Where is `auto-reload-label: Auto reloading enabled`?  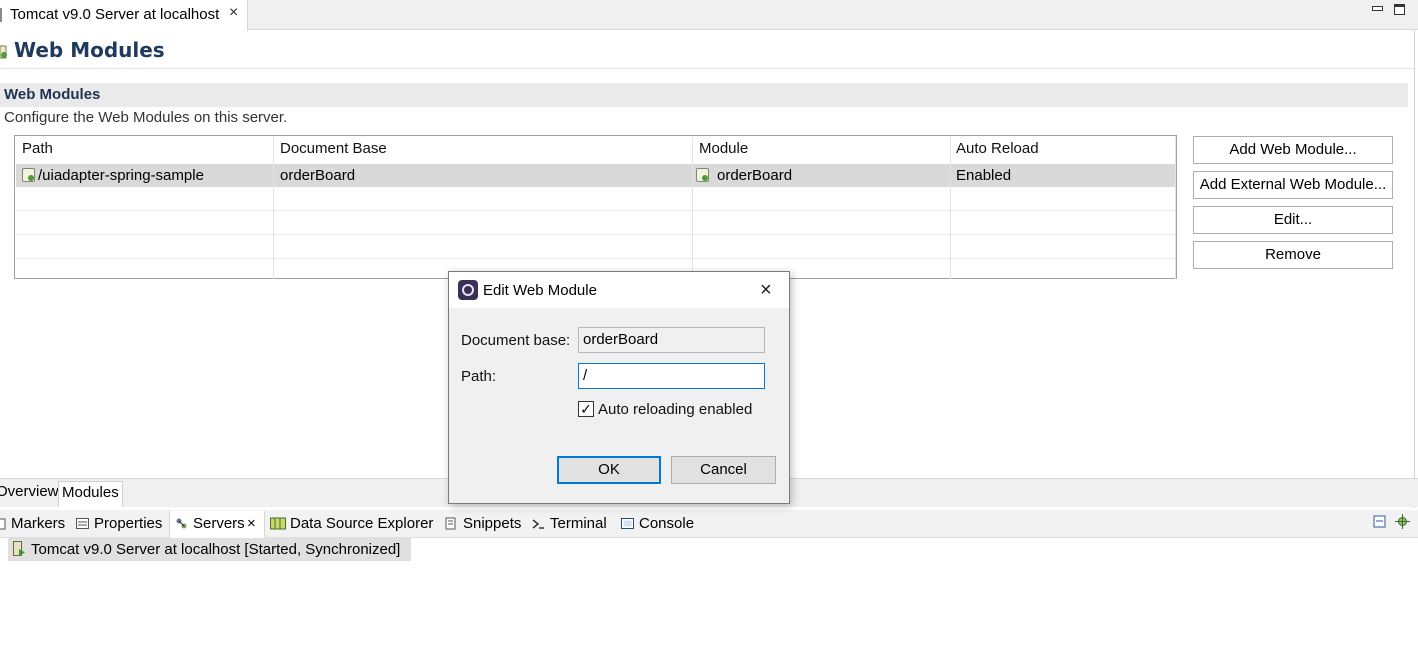
auto-reload-label: Auto reloading enabled is located at coordinates (675, 409).